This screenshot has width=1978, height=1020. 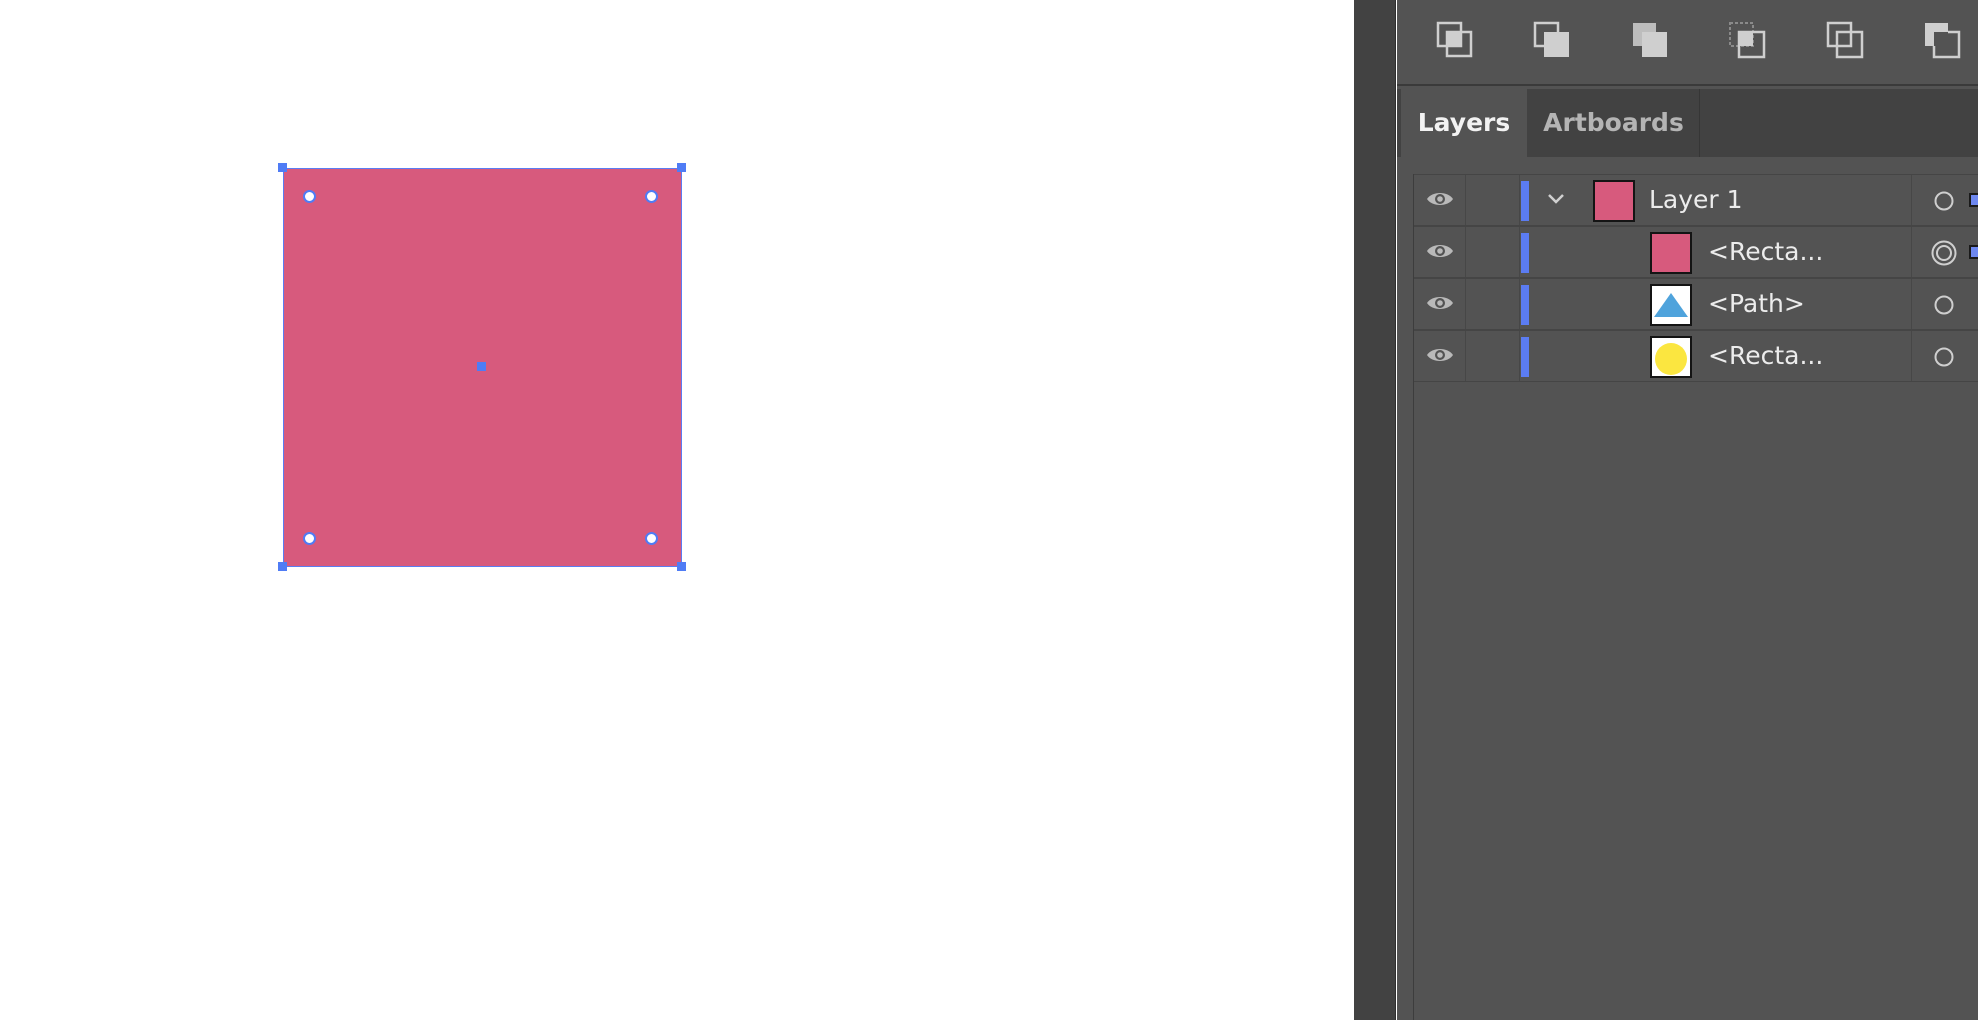 I want to click on layer-name: Layer 1, so click(x=1696, y=200).